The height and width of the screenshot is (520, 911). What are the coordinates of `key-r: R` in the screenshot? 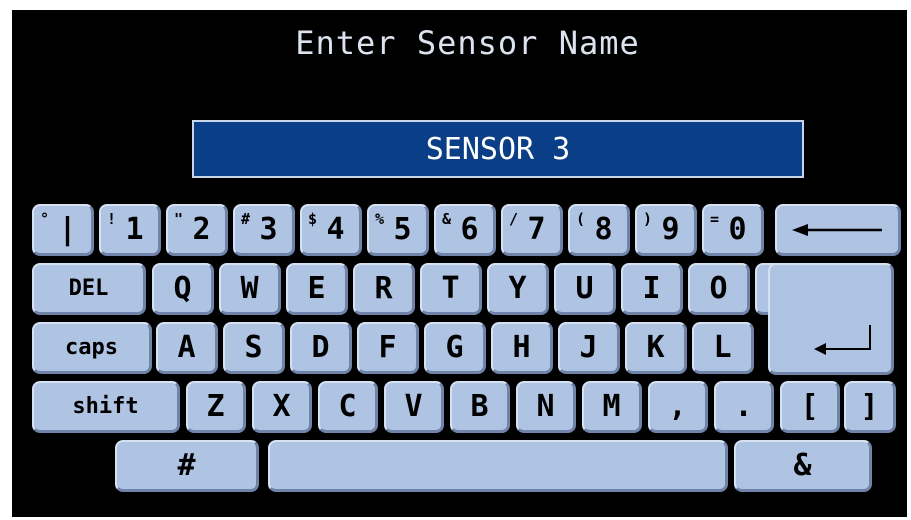 It's located at (384, 289).